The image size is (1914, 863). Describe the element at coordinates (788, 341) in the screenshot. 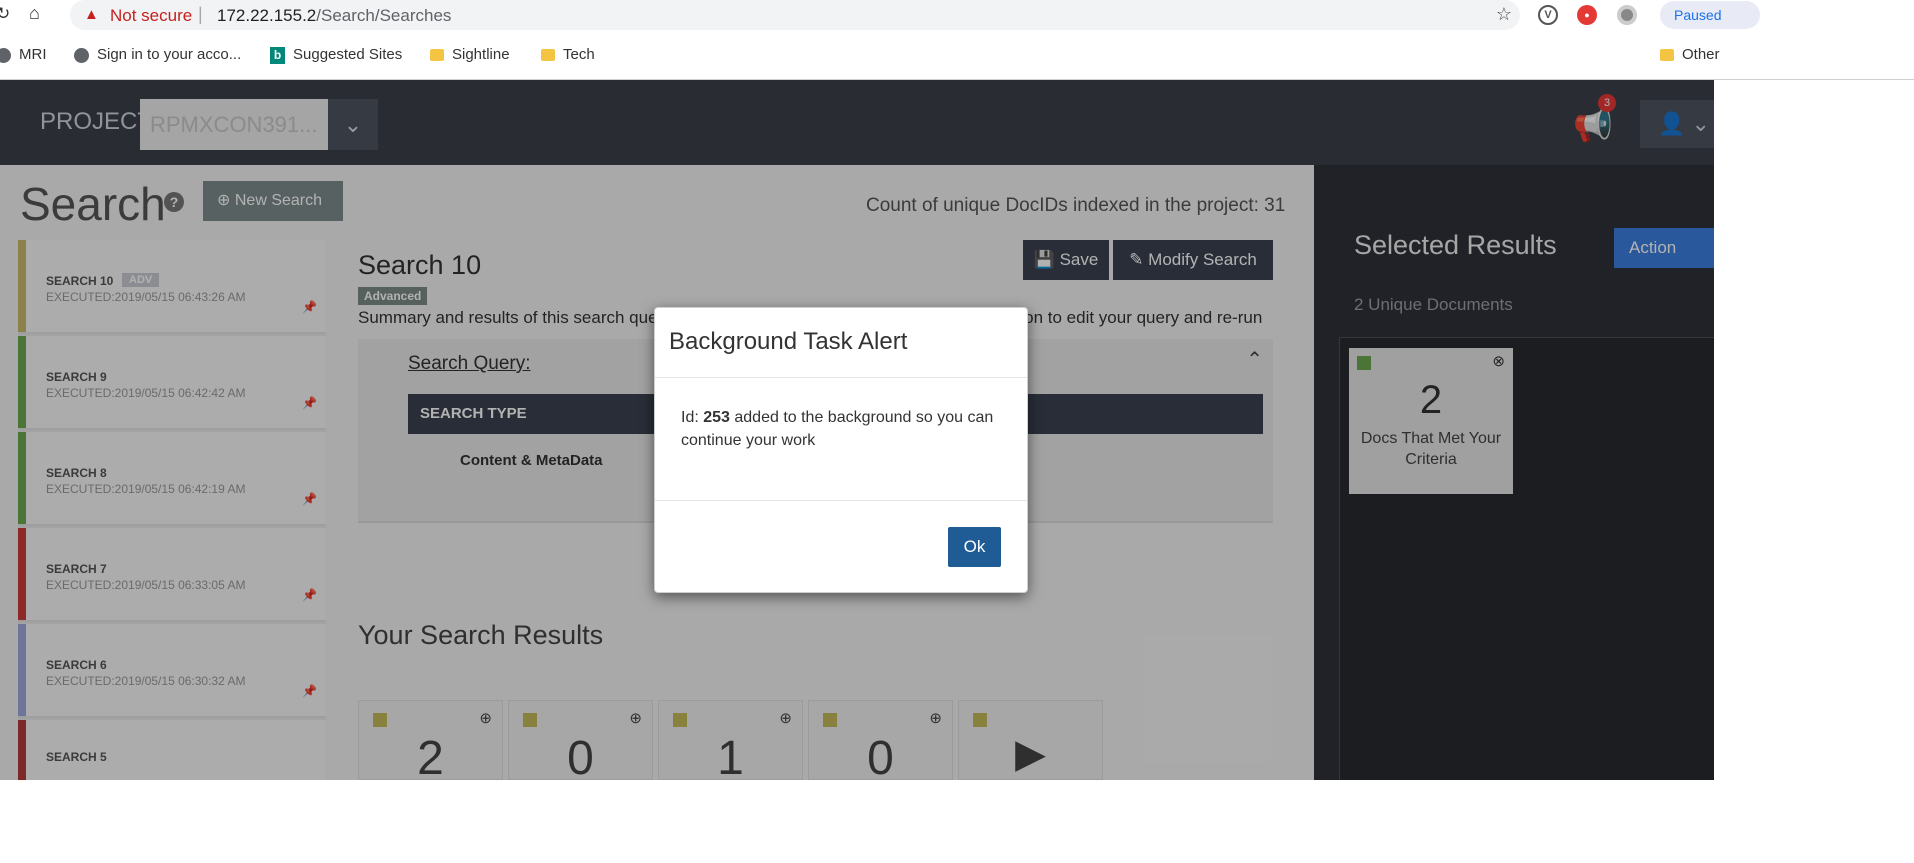

I see `modal-title: Background Task Alert` at that location.